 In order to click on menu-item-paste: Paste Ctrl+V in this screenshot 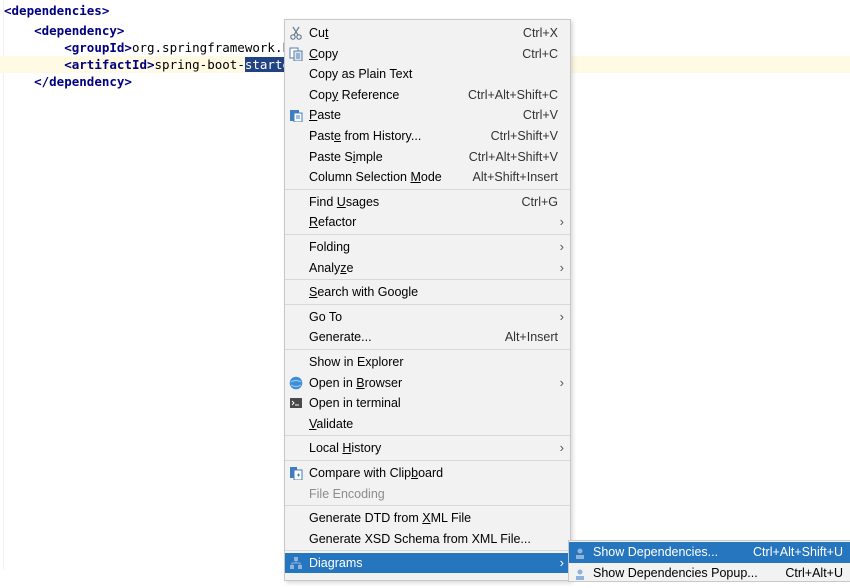, I will do `click(427, 115)`.